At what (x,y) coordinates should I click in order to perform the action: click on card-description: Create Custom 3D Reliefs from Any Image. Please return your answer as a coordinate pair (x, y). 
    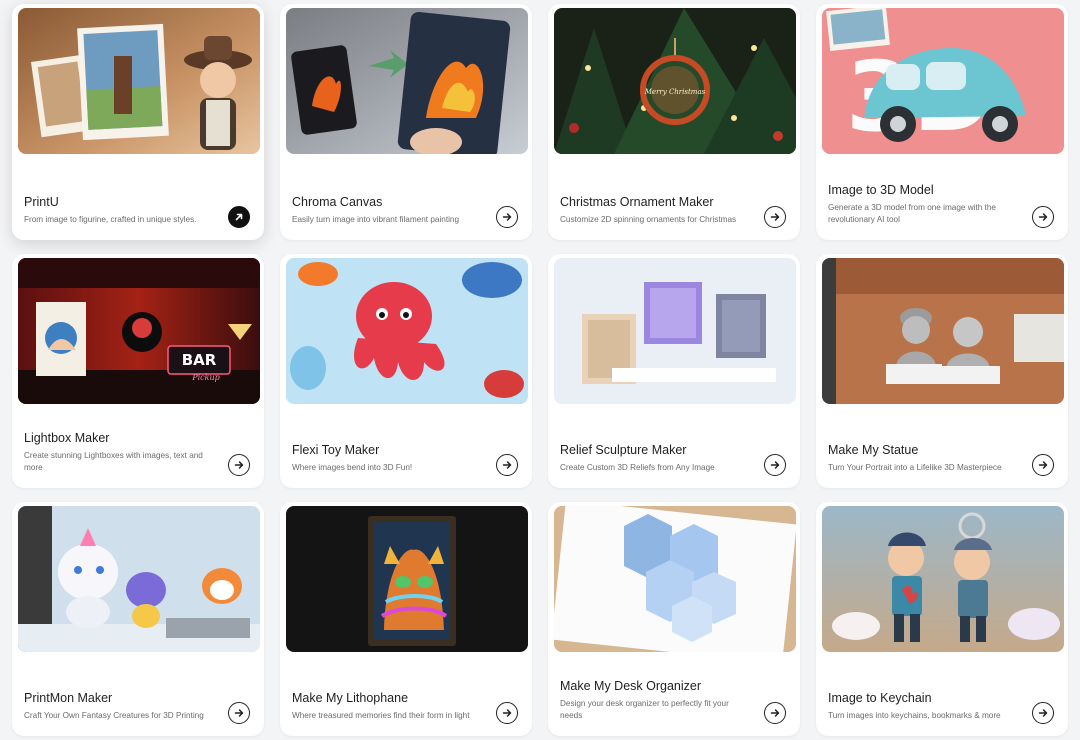
    Looking at the image, I should click on (637, 468).